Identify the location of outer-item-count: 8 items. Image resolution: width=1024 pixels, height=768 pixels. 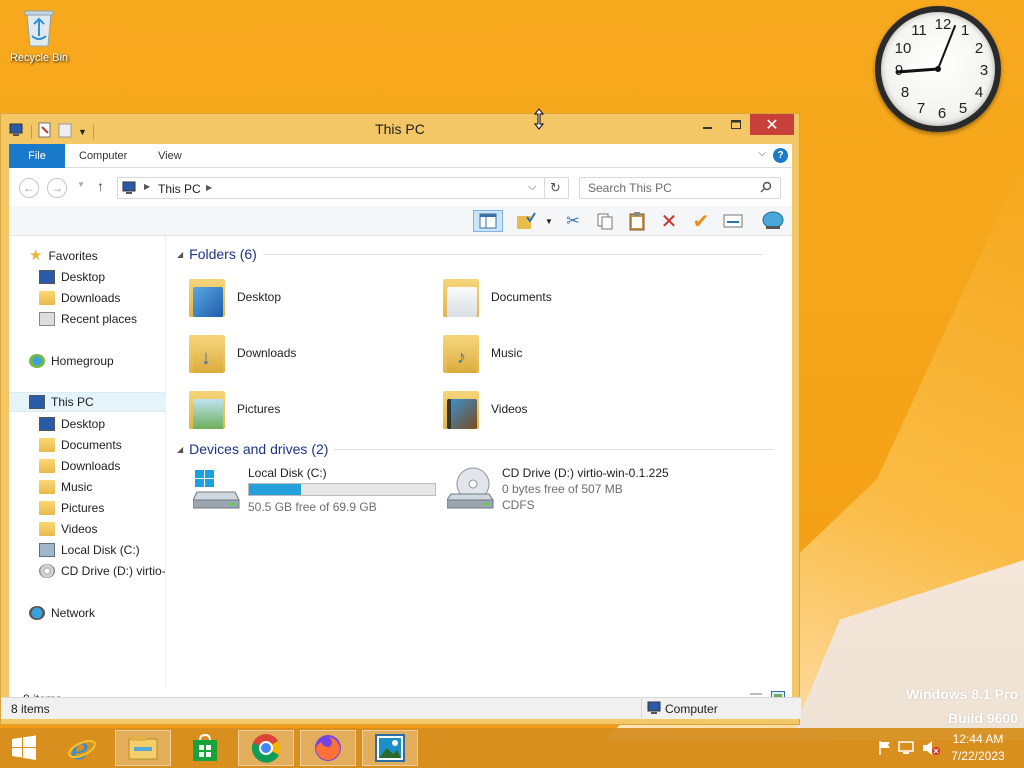
(30, 709).